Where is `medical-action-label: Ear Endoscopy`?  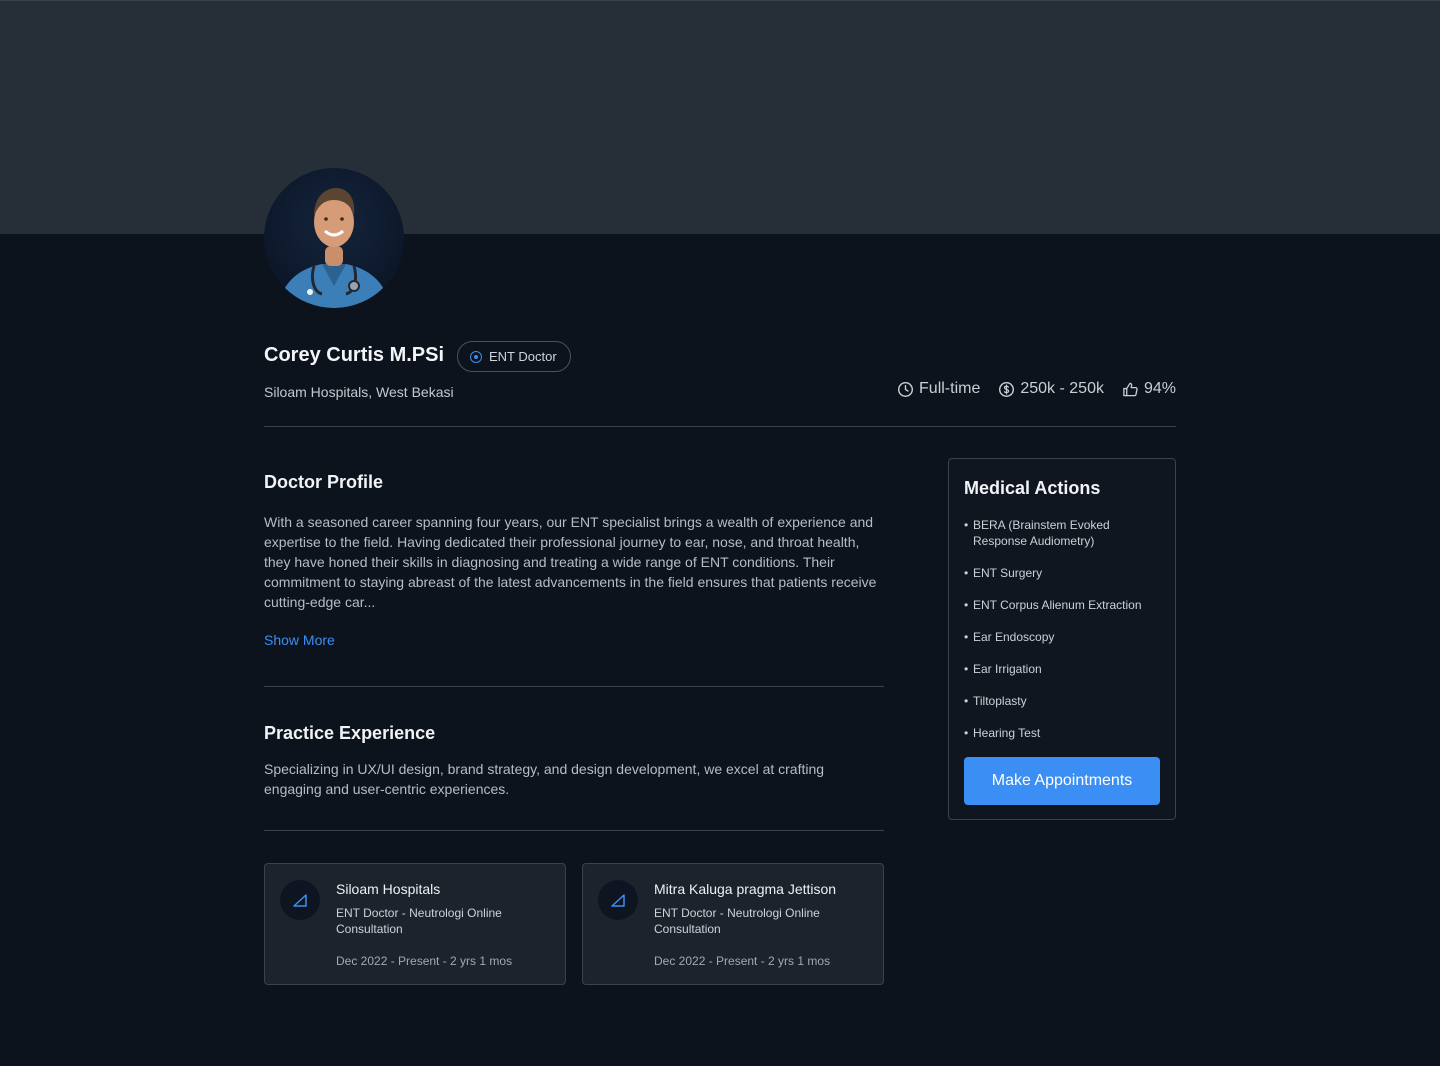
medical-action-label: Ear Endoscopy is located at coordinates (1014, 637).